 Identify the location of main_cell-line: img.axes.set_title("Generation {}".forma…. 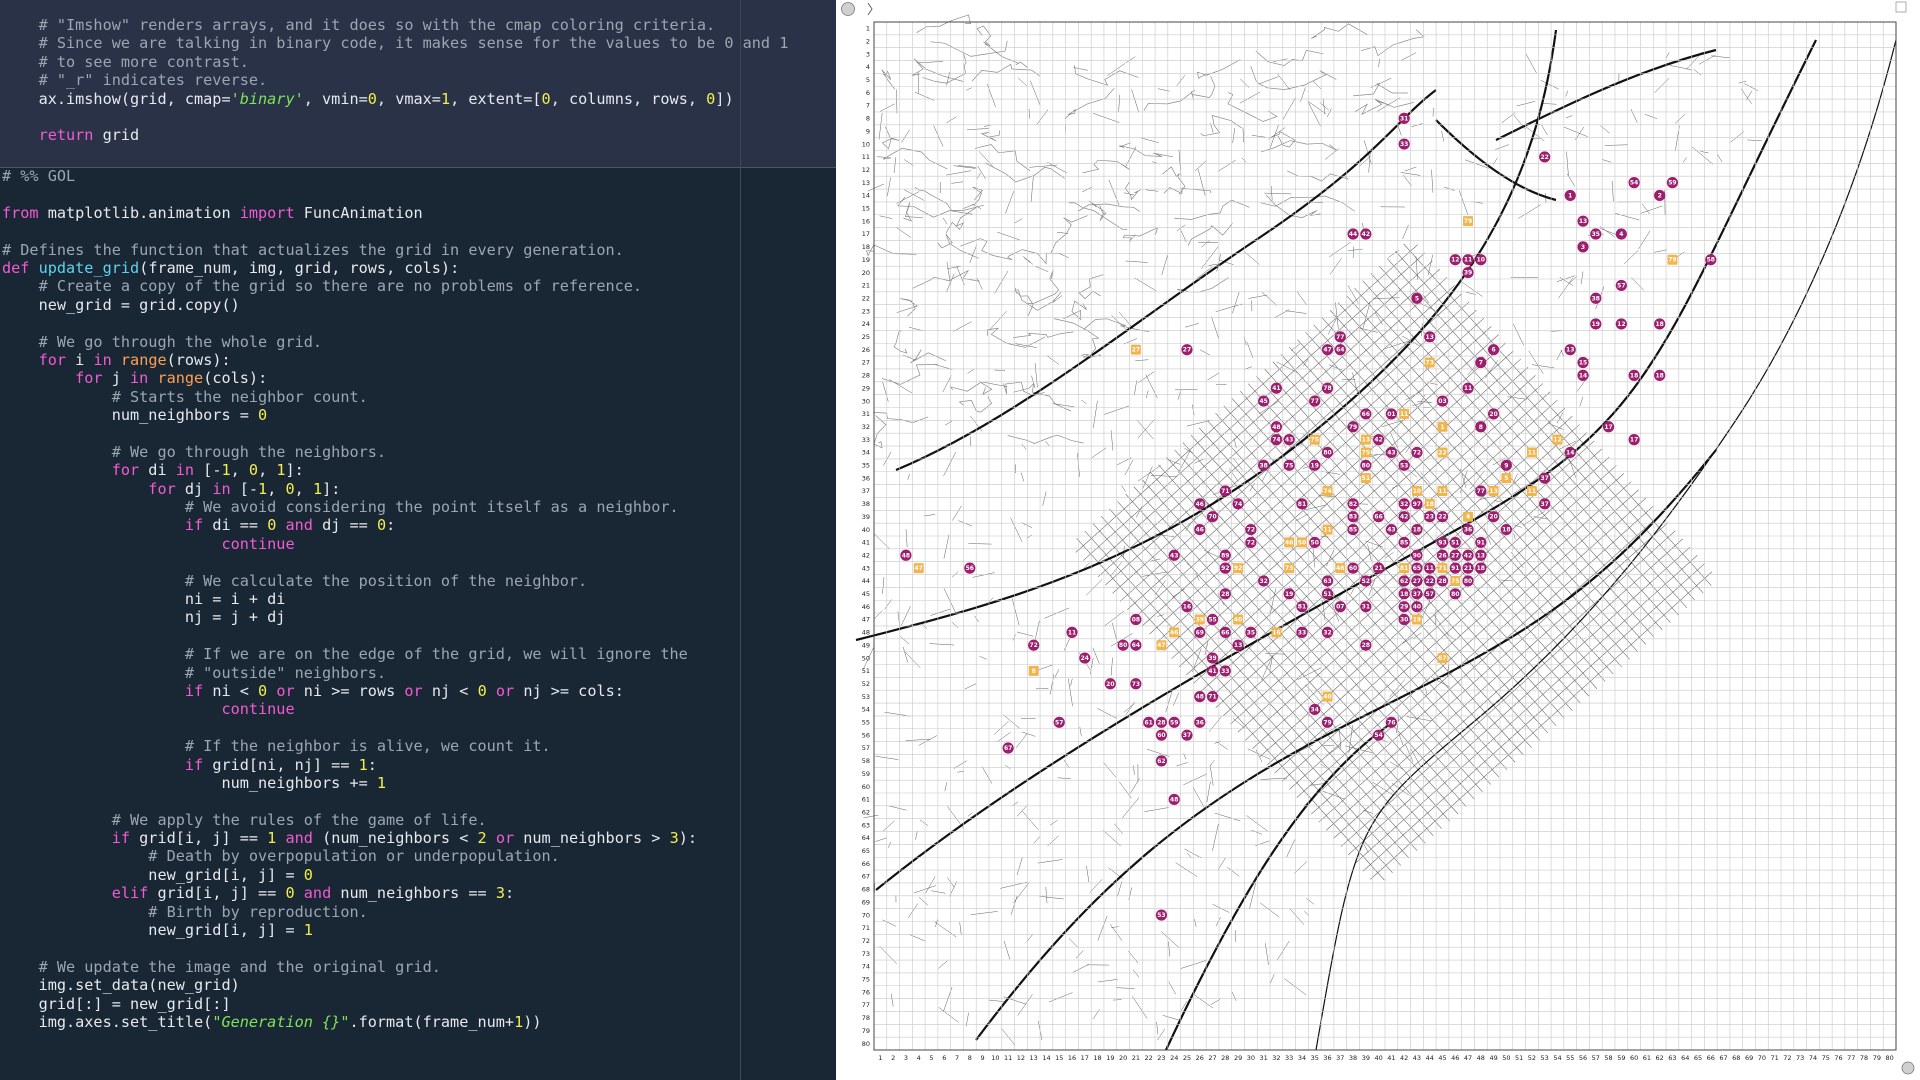
(349, 1022).